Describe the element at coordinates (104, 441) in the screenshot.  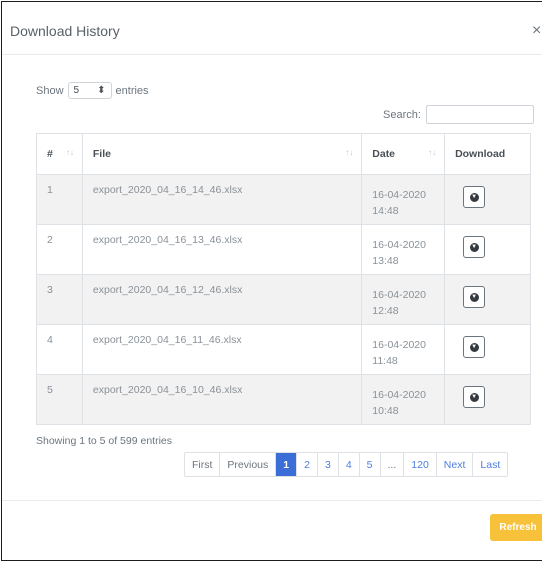
I see `table-info: Showing 1 to 5 of 599 entries` at that location.